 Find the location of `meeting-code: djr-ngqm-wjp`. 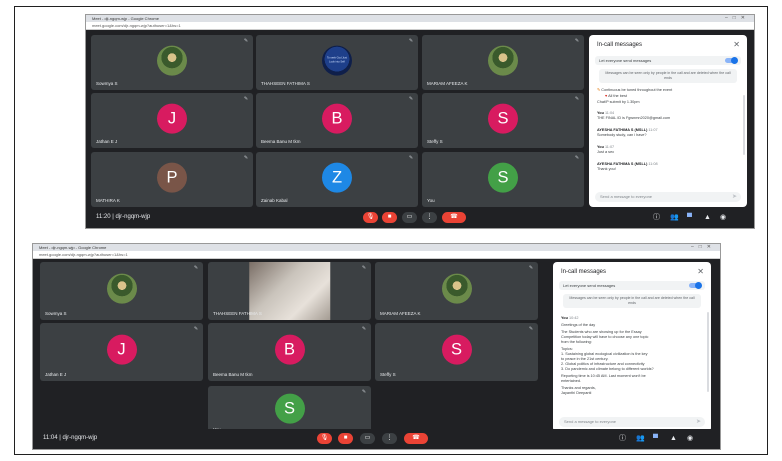

meeting-code: djr-ngqm-wjp is located at coordinates (80, 438).